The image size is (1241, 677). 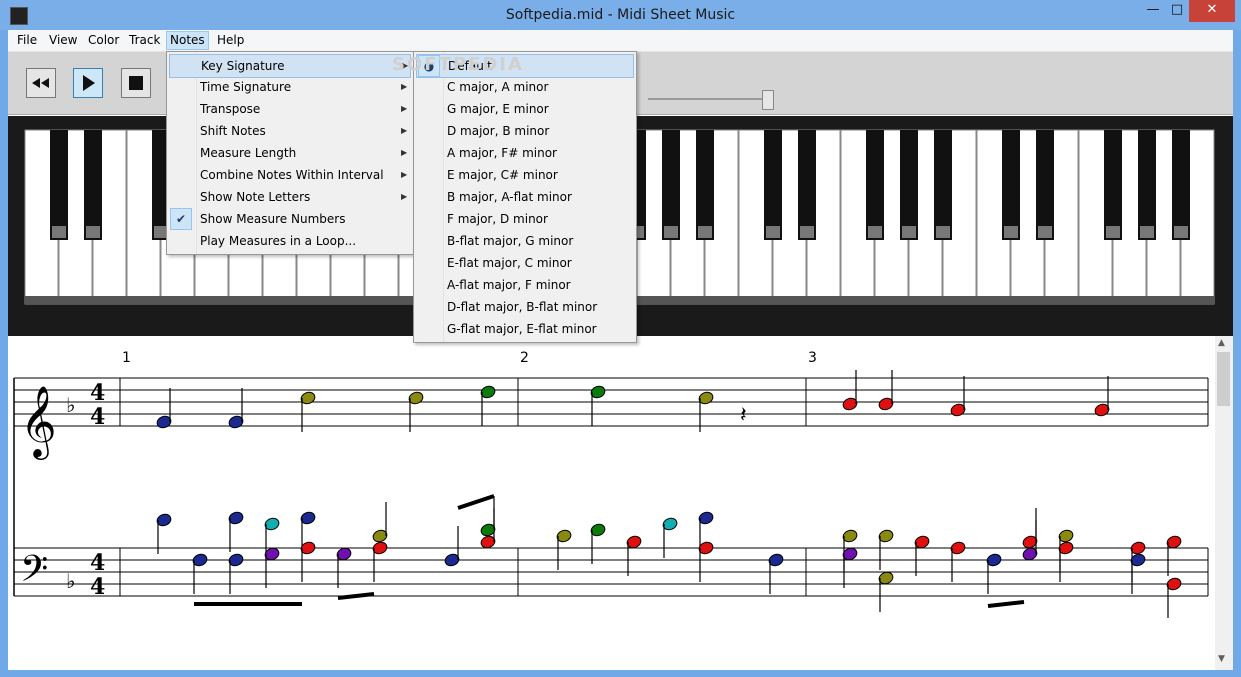 I want to click on menu-item-label: Measure Length, so click(x=248, y=153).